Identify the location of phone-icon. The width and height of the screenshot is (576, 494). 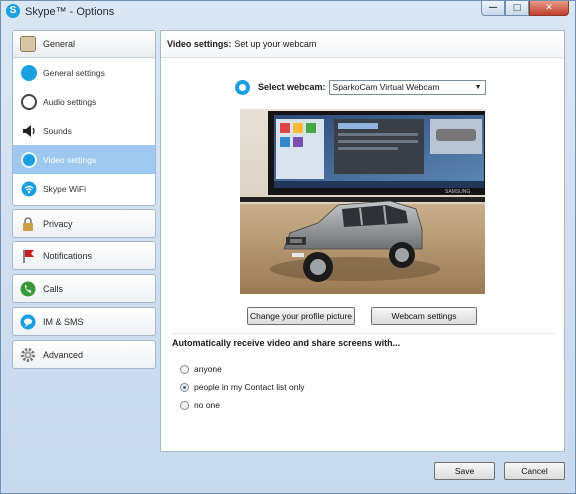
(28, 289).